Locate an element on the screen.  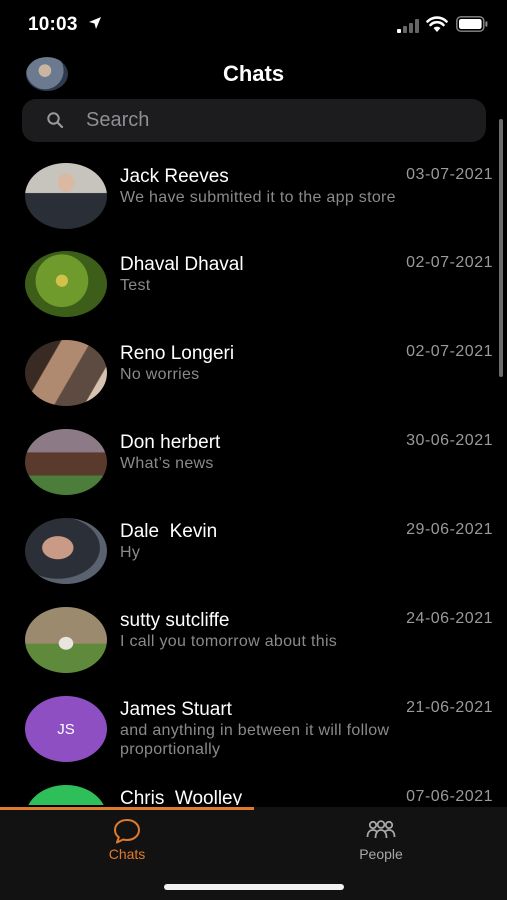
chat-date: 24-06-2021 is located at coordinates (449, 618).